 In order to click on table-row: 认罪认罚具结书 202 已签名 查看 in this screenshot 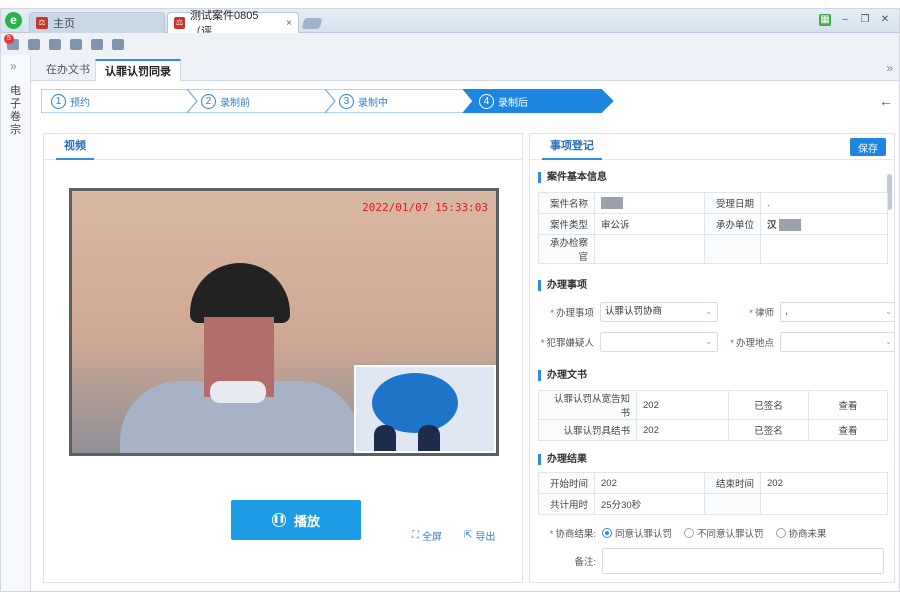, I will do `click(713, 430)`.